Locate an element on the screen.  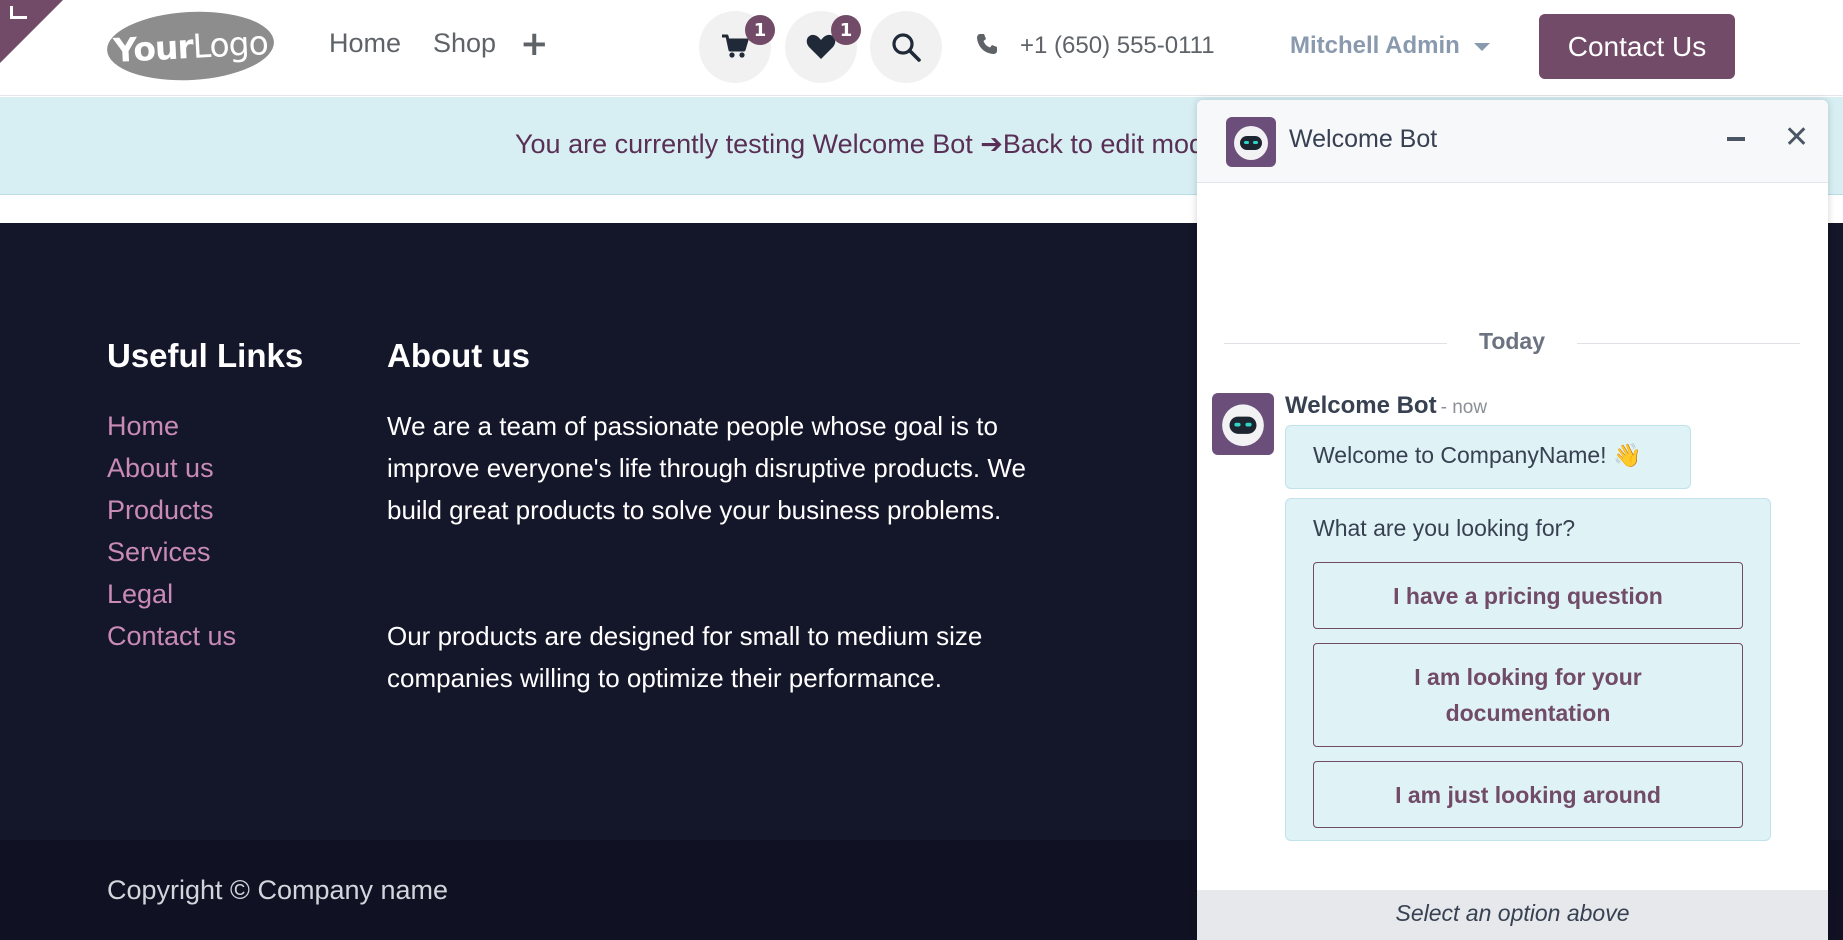
about-us-heading: About us is located at coordinates (458, 355).